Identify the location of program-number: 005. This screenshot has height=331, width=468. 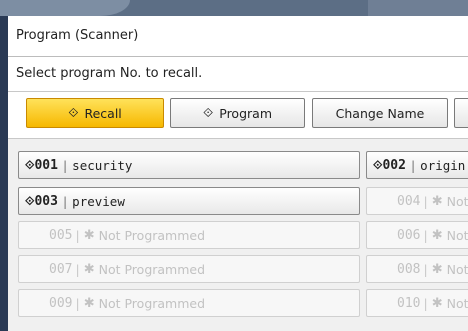
(61, 235).